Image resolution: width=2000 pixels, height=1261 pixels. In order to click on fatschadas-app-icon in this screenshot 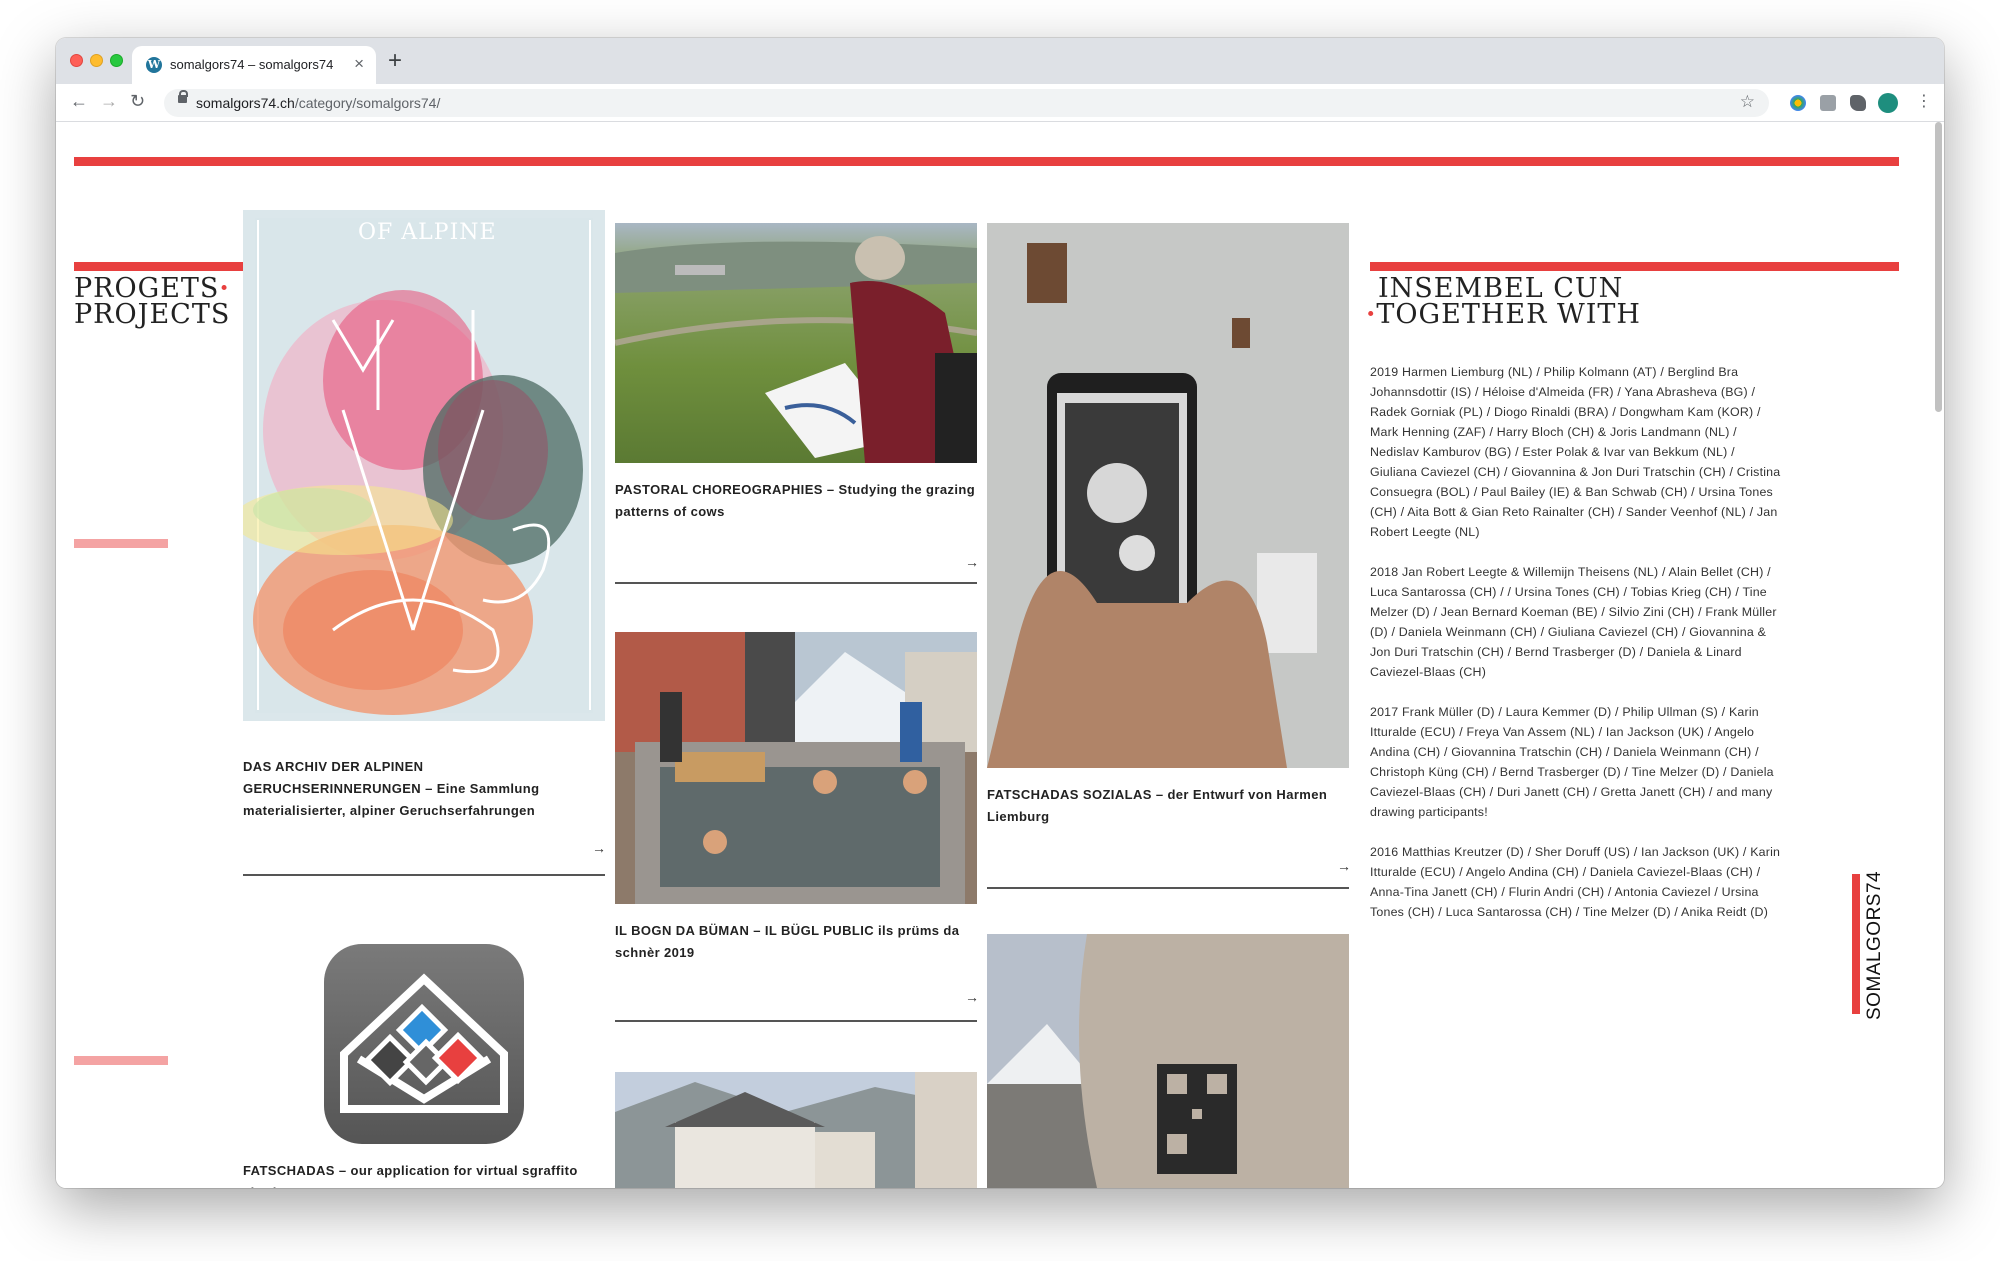, I will do `click(424, 1044)`.